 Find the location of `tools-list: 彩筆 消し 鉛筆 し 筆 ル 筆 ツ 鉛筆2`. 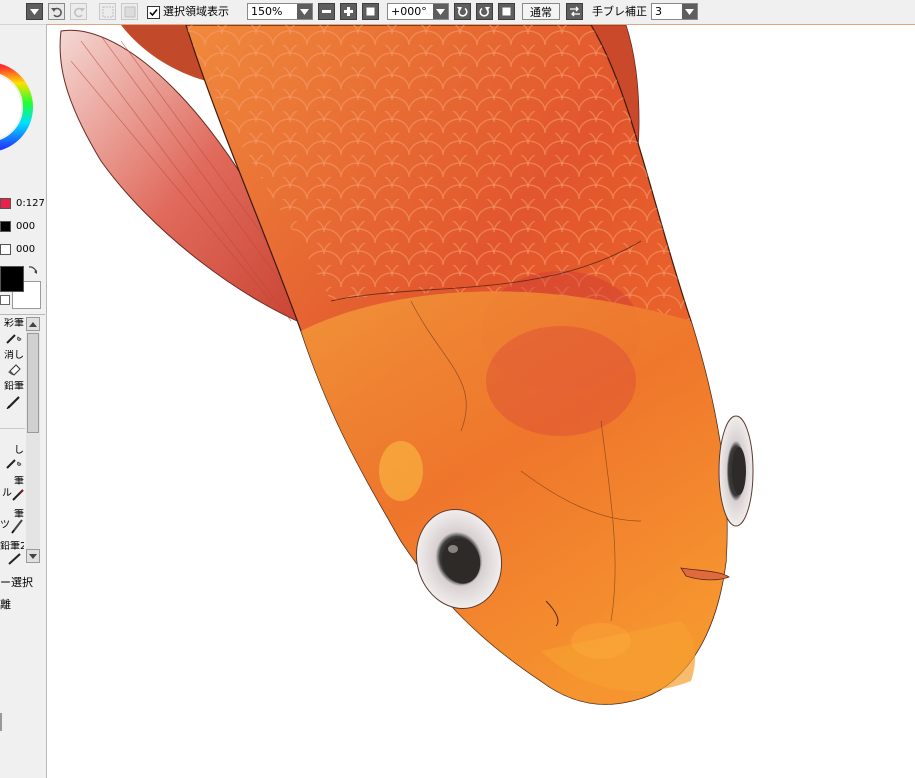

tools-list: 彩筆 消し 鉛筆 し 筆 ル 筆 ツ 鉛筆2 is located at coordinates (22, 439).